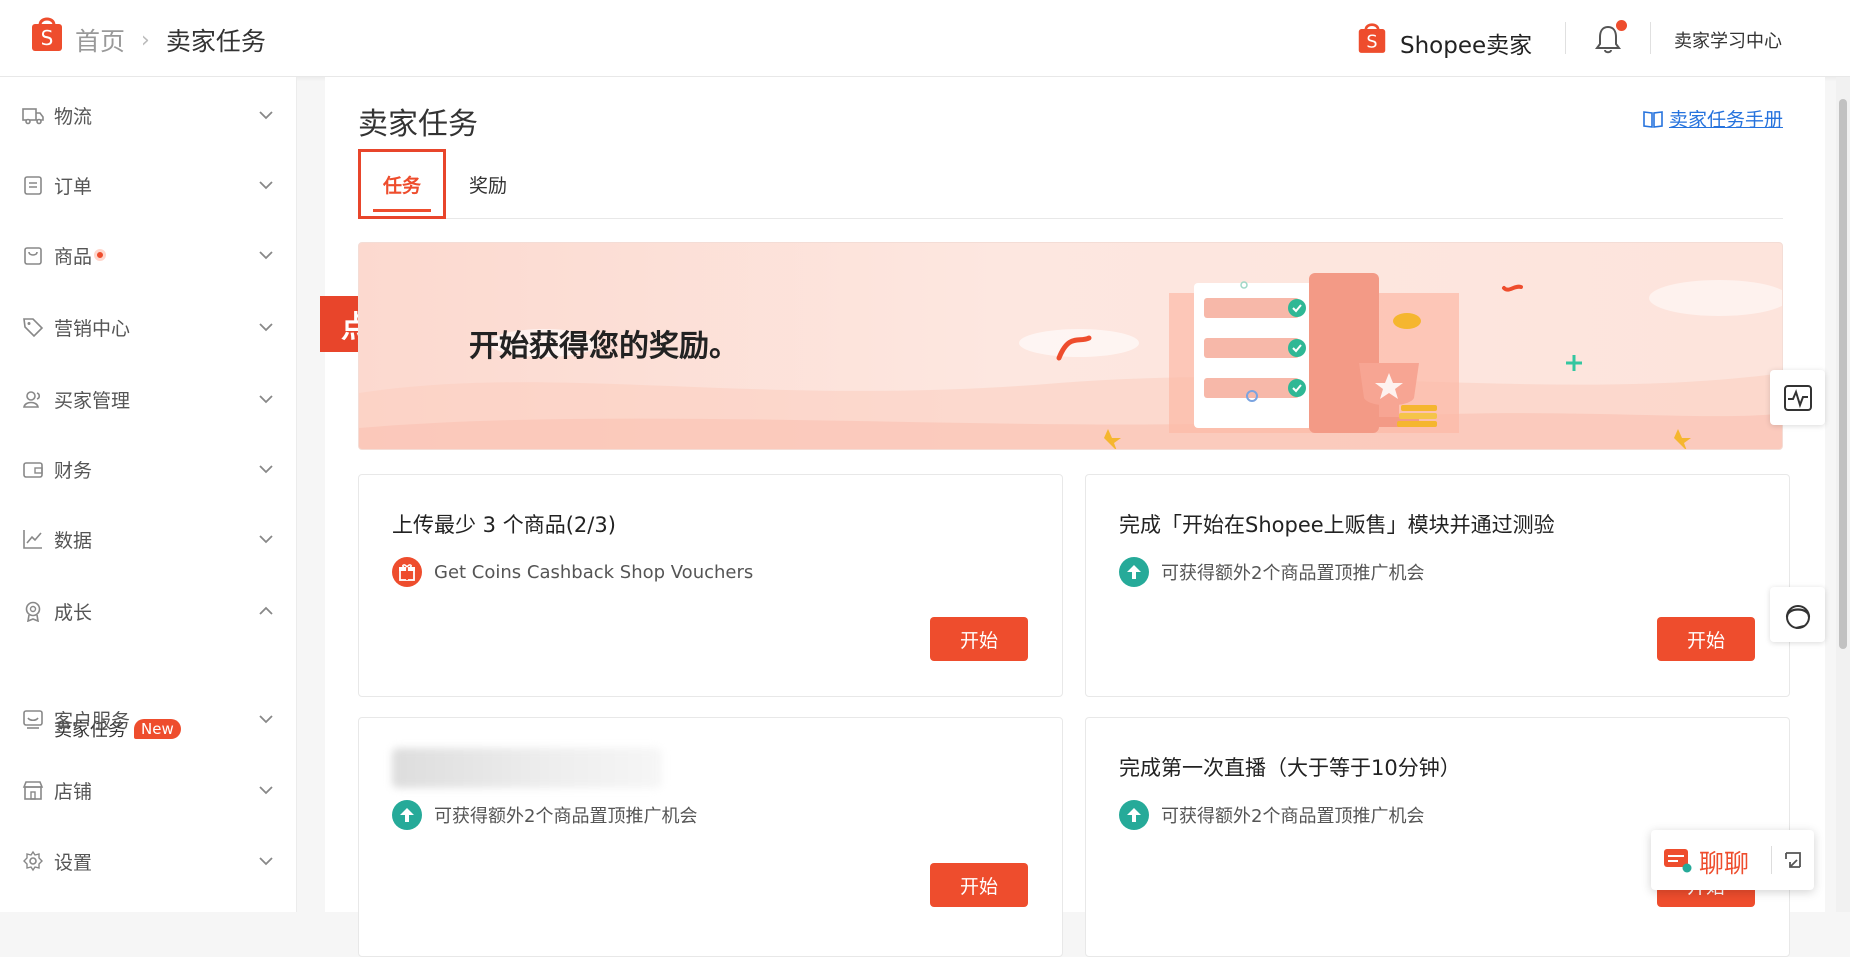  I want to click on sidebar-item-products: 商品, so click(148, 255).